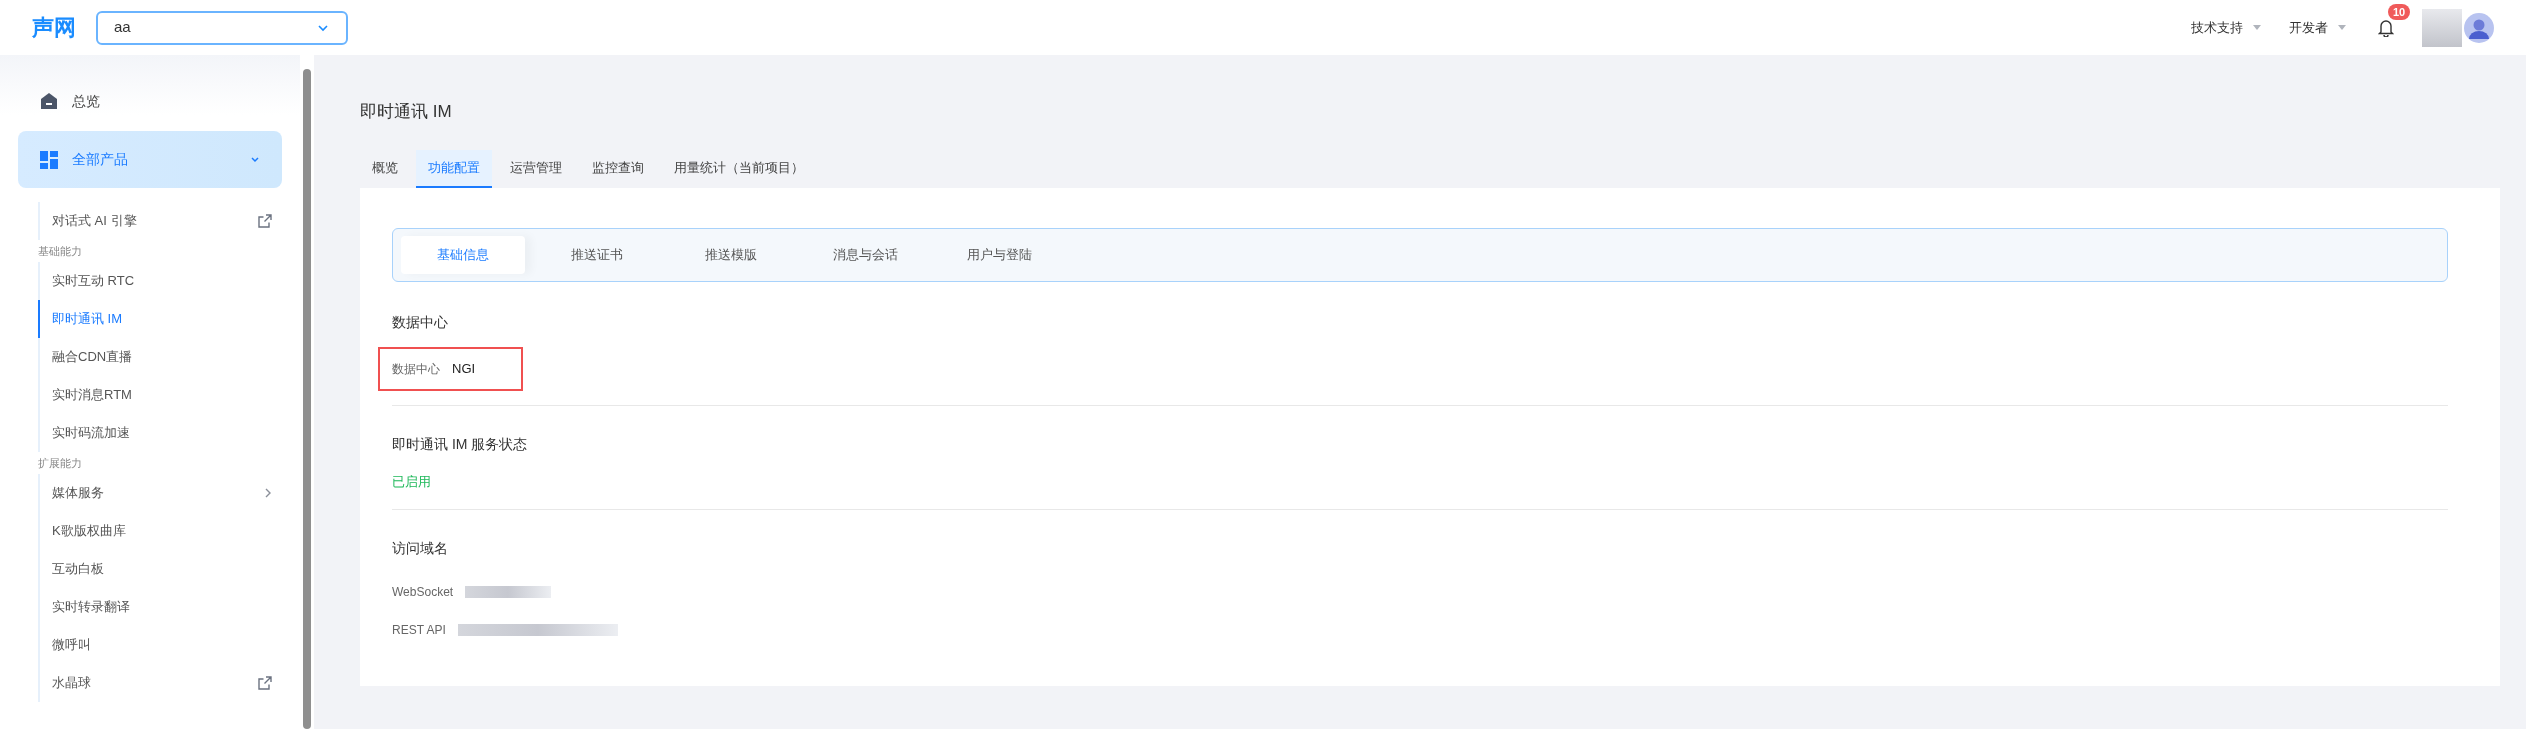 This screenshot has width=2526, height=729. Describe the element at coordinates (618, 168) in the screenshot. I see `tab: 监控查询` at that location.